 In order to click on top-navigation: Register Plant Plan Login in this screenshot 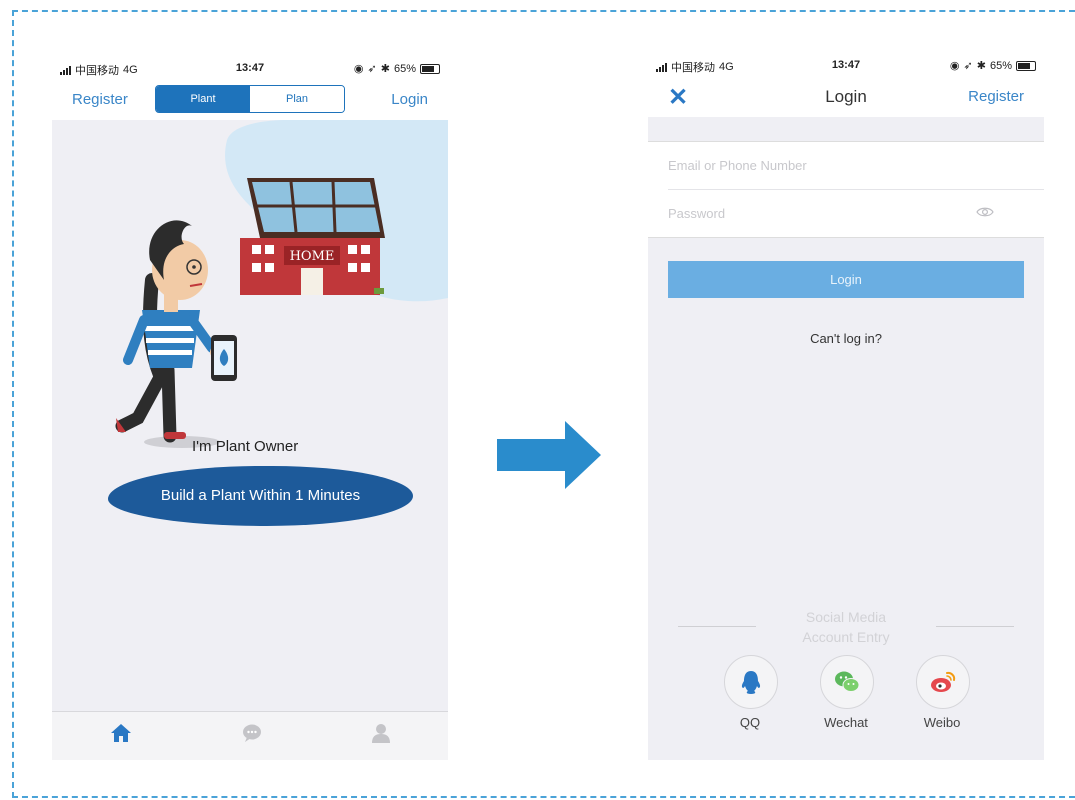, I will do `click(250, 100)`.